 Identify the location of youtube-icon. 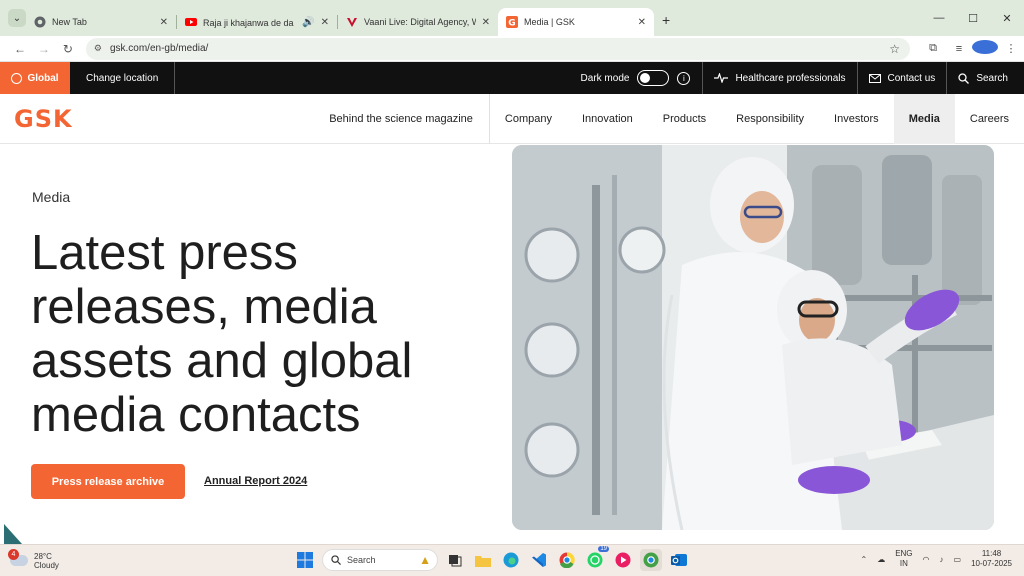
(191, 22).